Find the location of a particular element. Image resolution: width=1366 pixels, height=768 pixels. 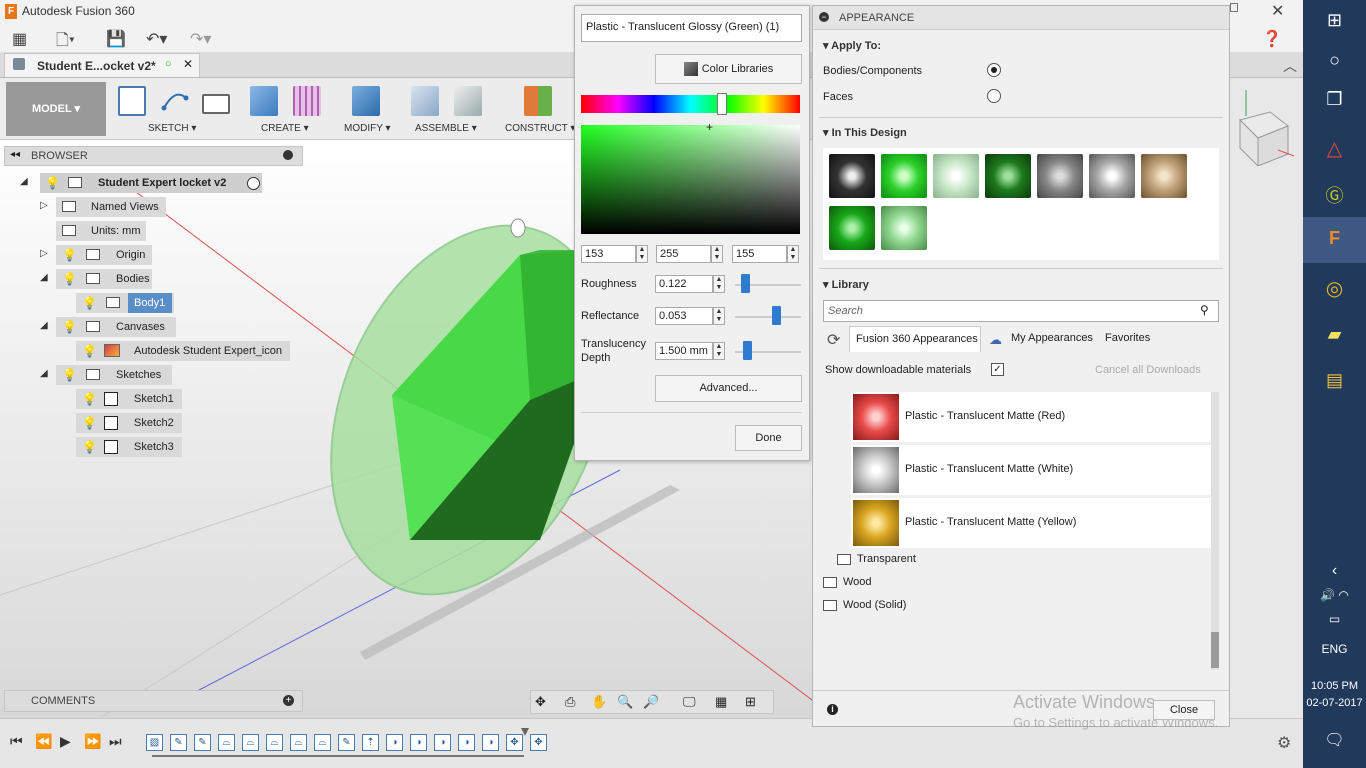

zoom-window-icon: 🔎 is located at coordinates (651, 702).